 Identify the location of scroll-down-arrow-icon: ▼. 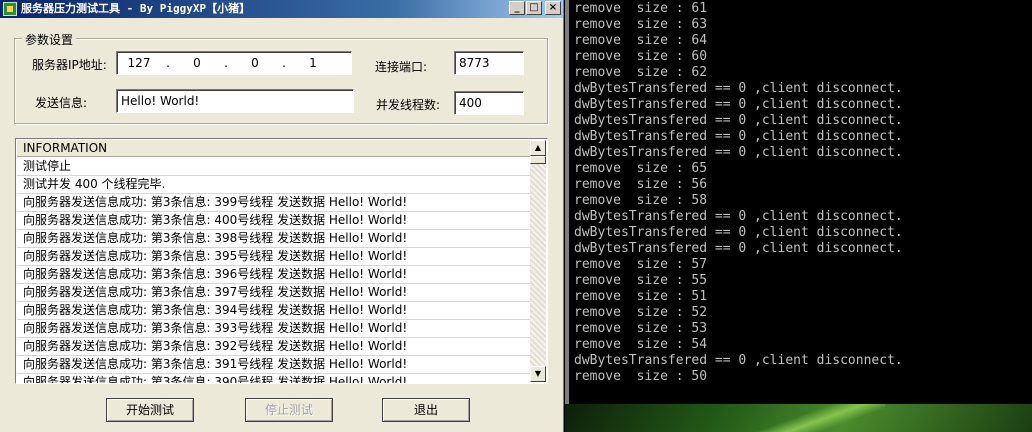
(538, 374).